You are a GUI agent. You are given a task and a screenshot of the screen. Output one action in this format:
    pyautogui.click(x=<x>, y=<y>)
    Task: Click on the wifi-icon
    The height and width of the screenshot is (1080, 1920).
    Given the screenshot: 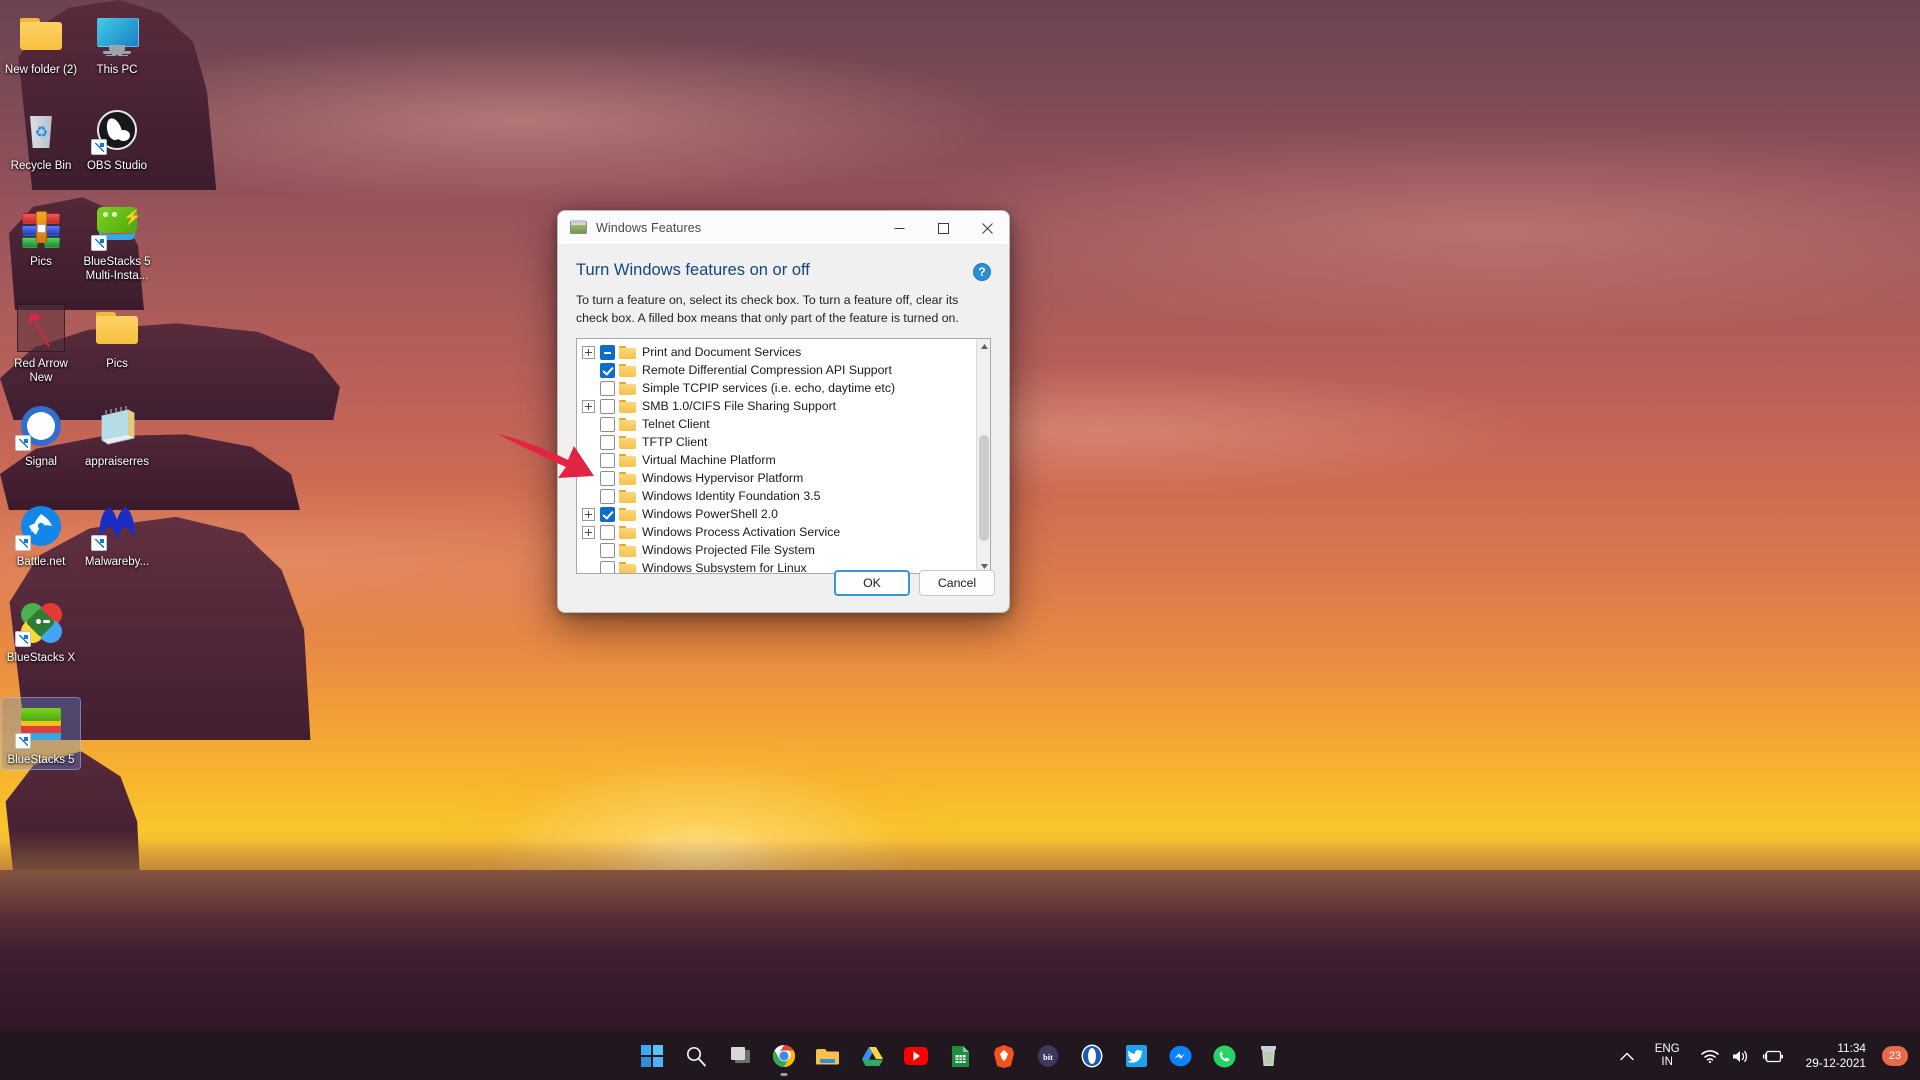 What is the action you would take?
    pyautogui.click(x=1710, y=1056)
    